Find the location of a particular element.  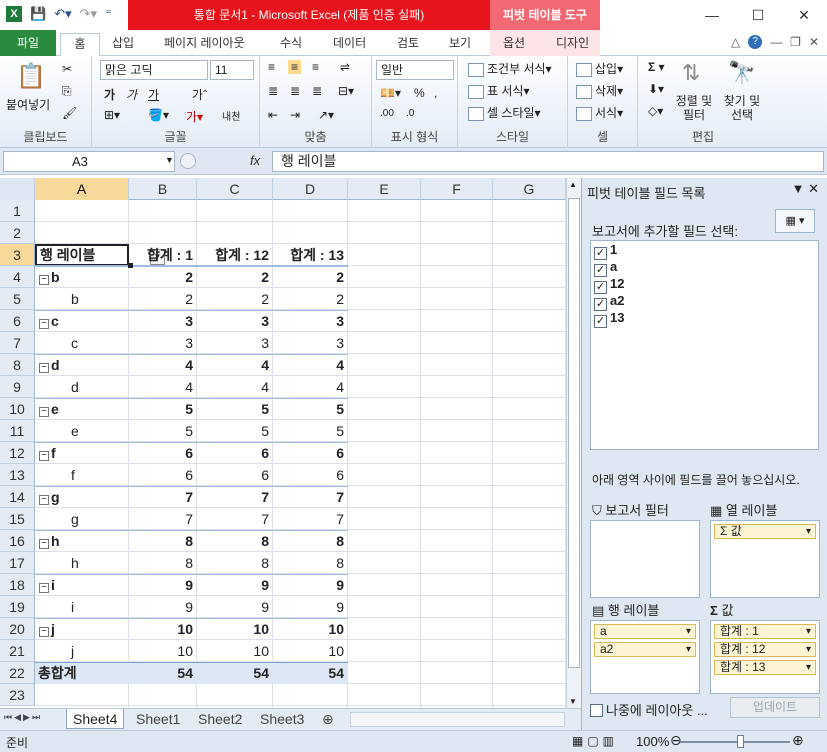

decrease-indent-icon: ⇤ is located at coordinates (273, 115).